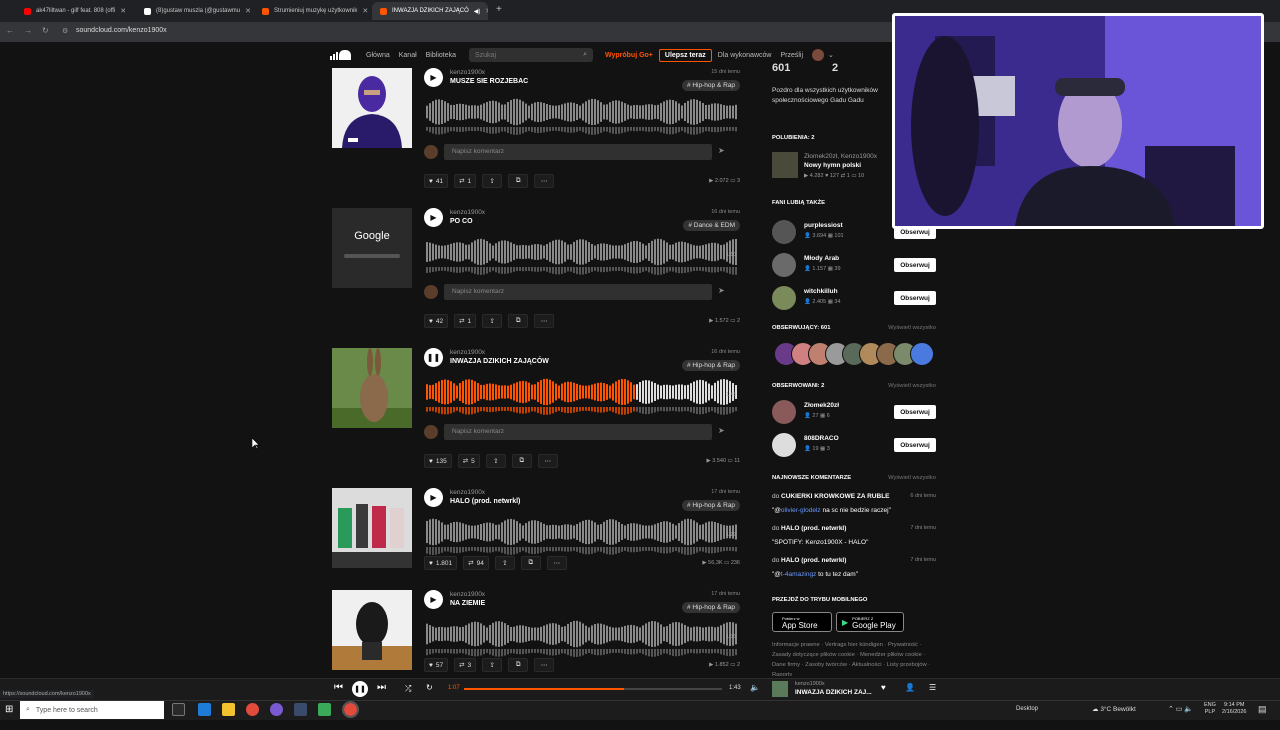  I want to click on task-view-icon, so click(178, 709).